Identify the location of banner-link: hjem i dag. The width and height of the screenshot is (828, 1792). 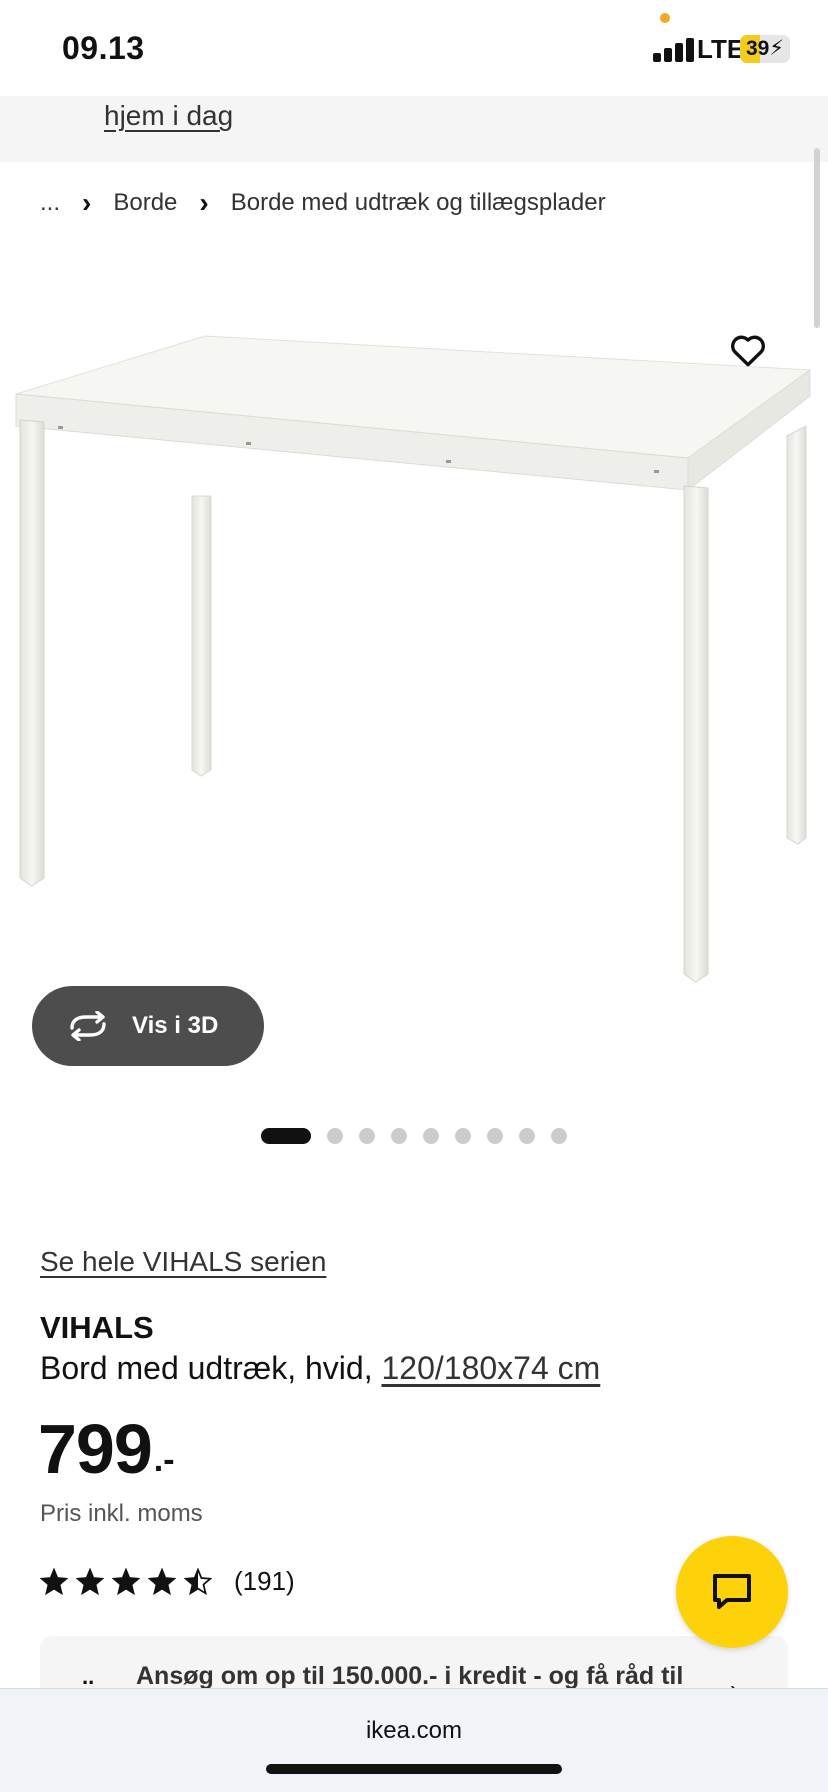
(168, 116).